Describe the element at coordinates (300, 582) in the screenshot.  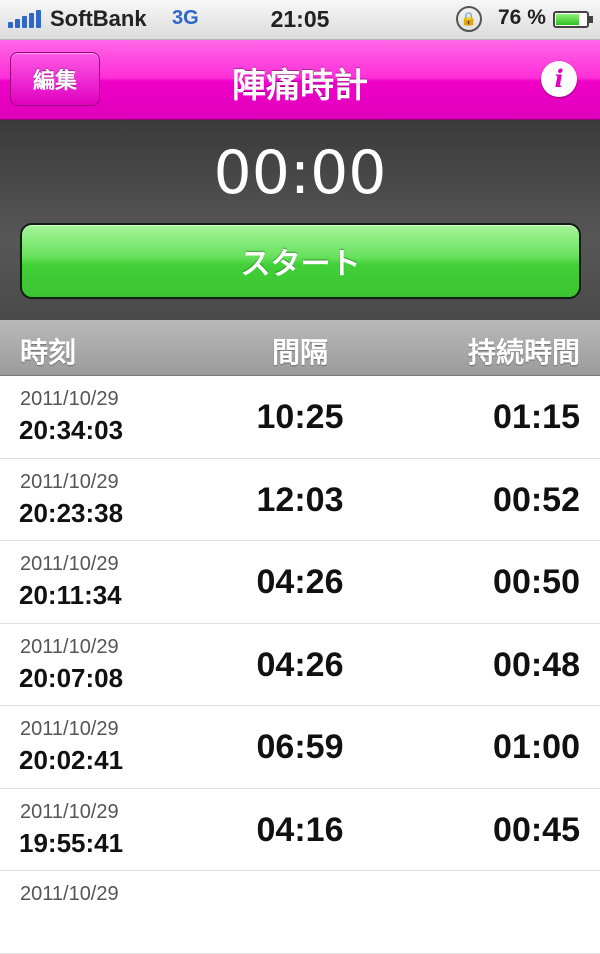
I see `record-row: 2011/10/29 20:11:34 04:26 00:50` at that location.